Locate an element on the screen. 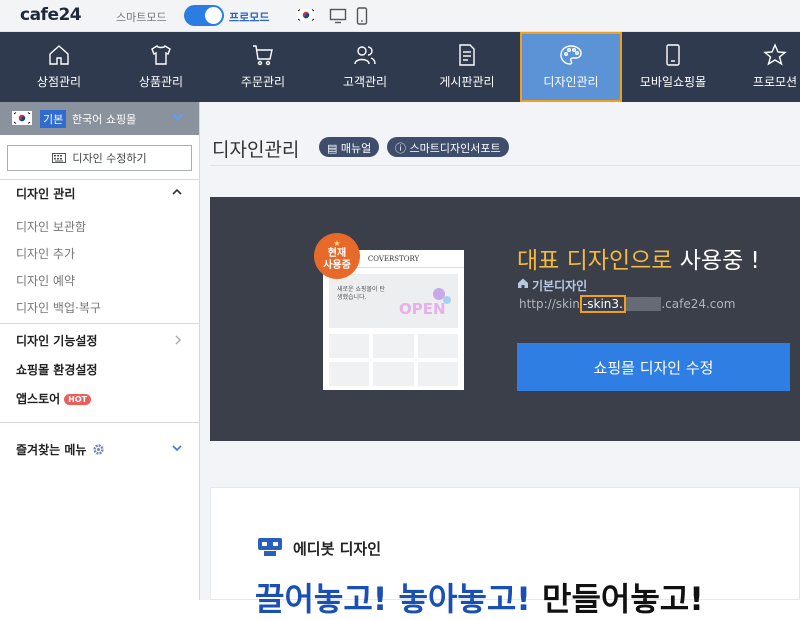  nav-store-management: 상점관리 is located at coordinates (59, 67).